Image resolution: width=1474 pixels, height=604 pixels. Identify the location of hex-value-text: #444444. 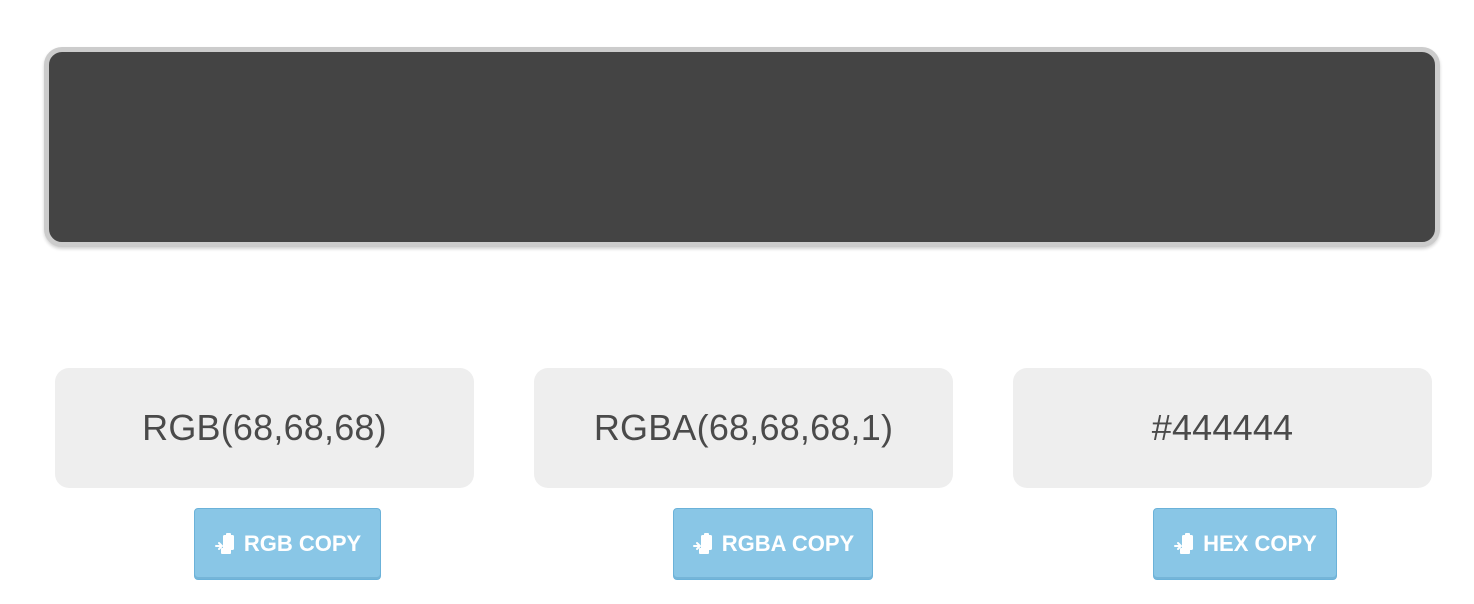
(1222, 427).